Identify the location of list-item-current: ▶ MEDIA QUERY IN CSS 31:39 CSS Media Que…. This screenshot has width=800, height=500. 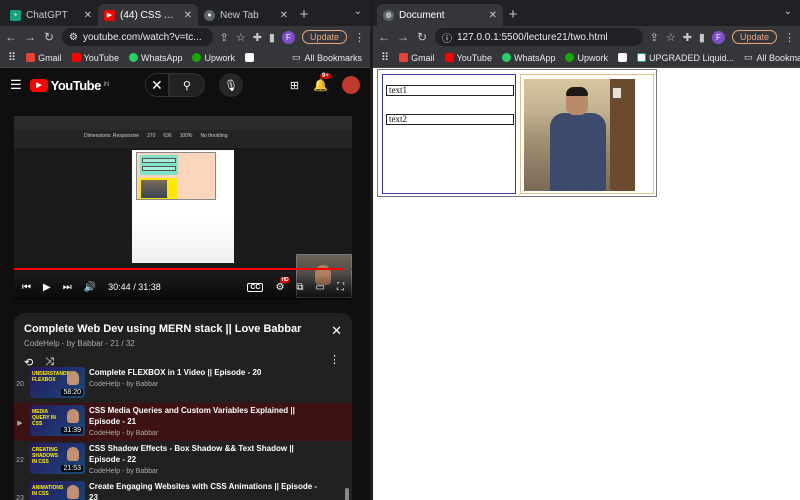
(183, 422).